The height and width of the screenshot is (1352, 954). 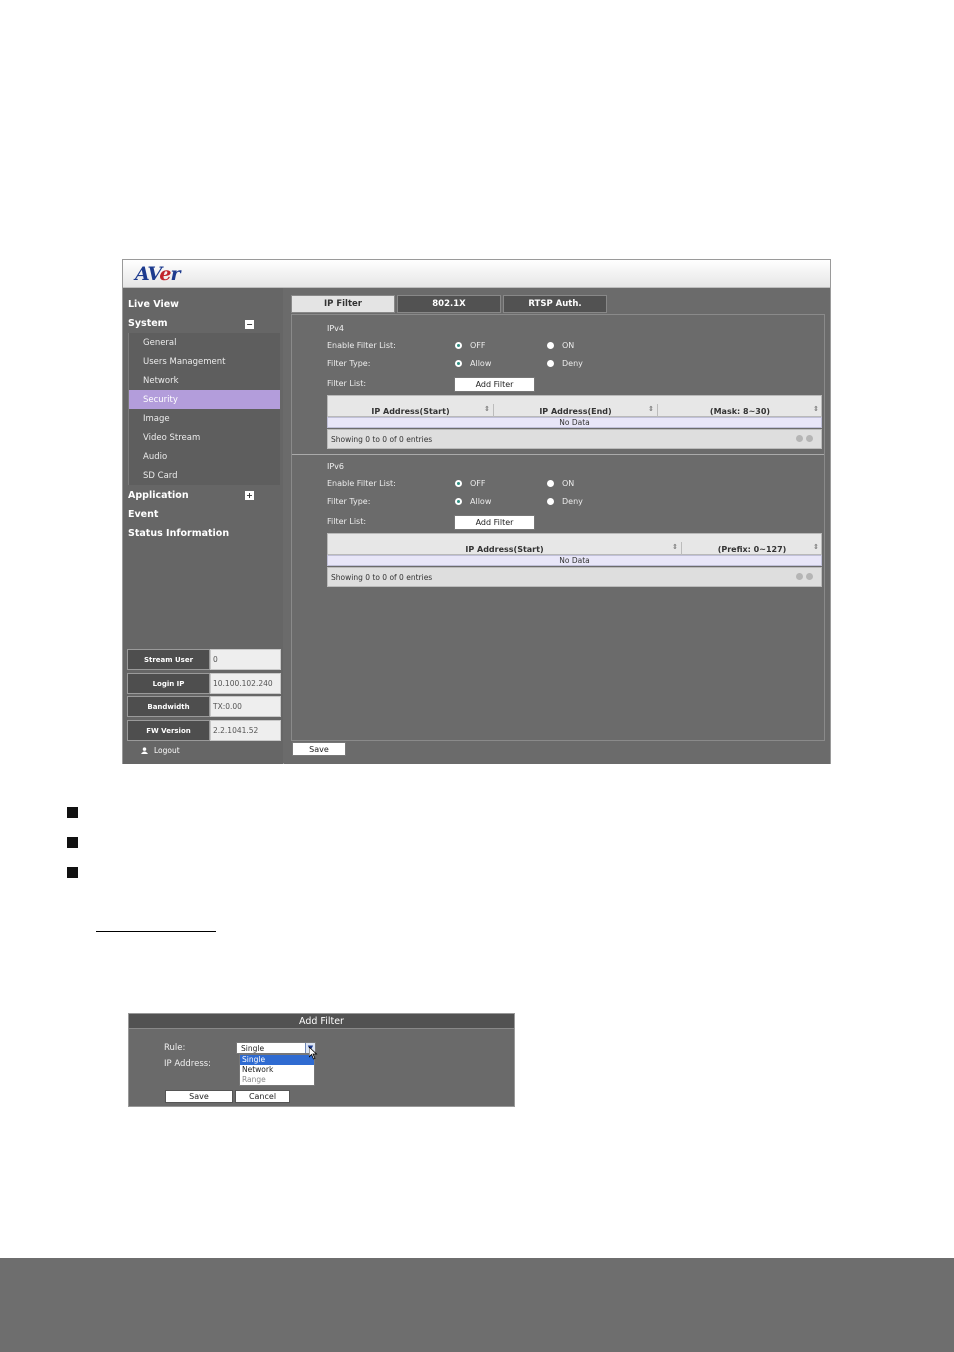 I want to click on nav-system-label: System, so click(x=148, y=323).